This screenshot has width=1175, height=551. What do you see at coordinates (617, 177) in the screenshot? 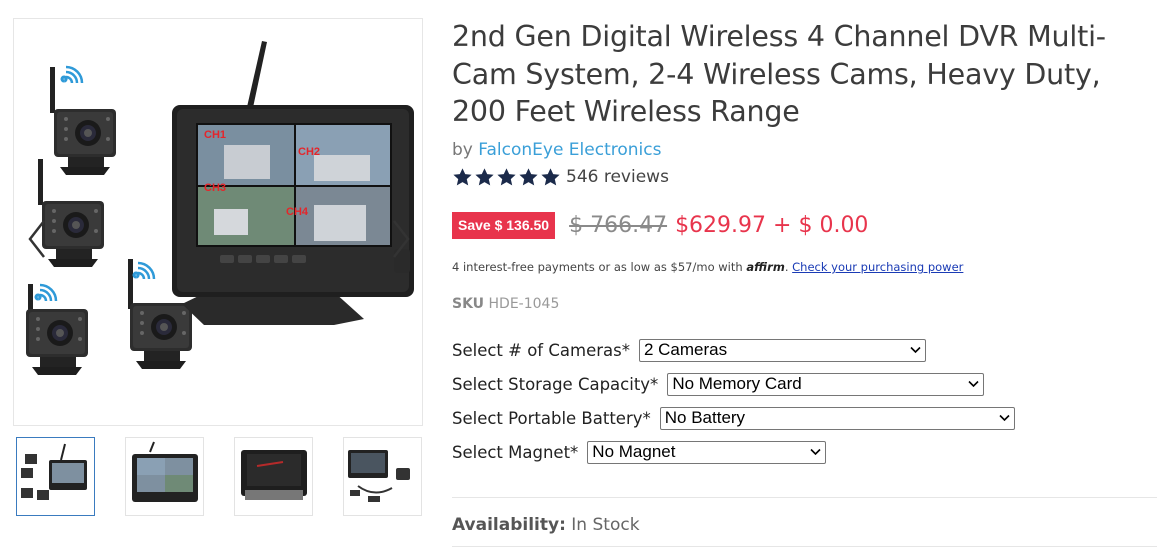
I see `reviews-count: 546 reviews` at bounding box center [617, 177].